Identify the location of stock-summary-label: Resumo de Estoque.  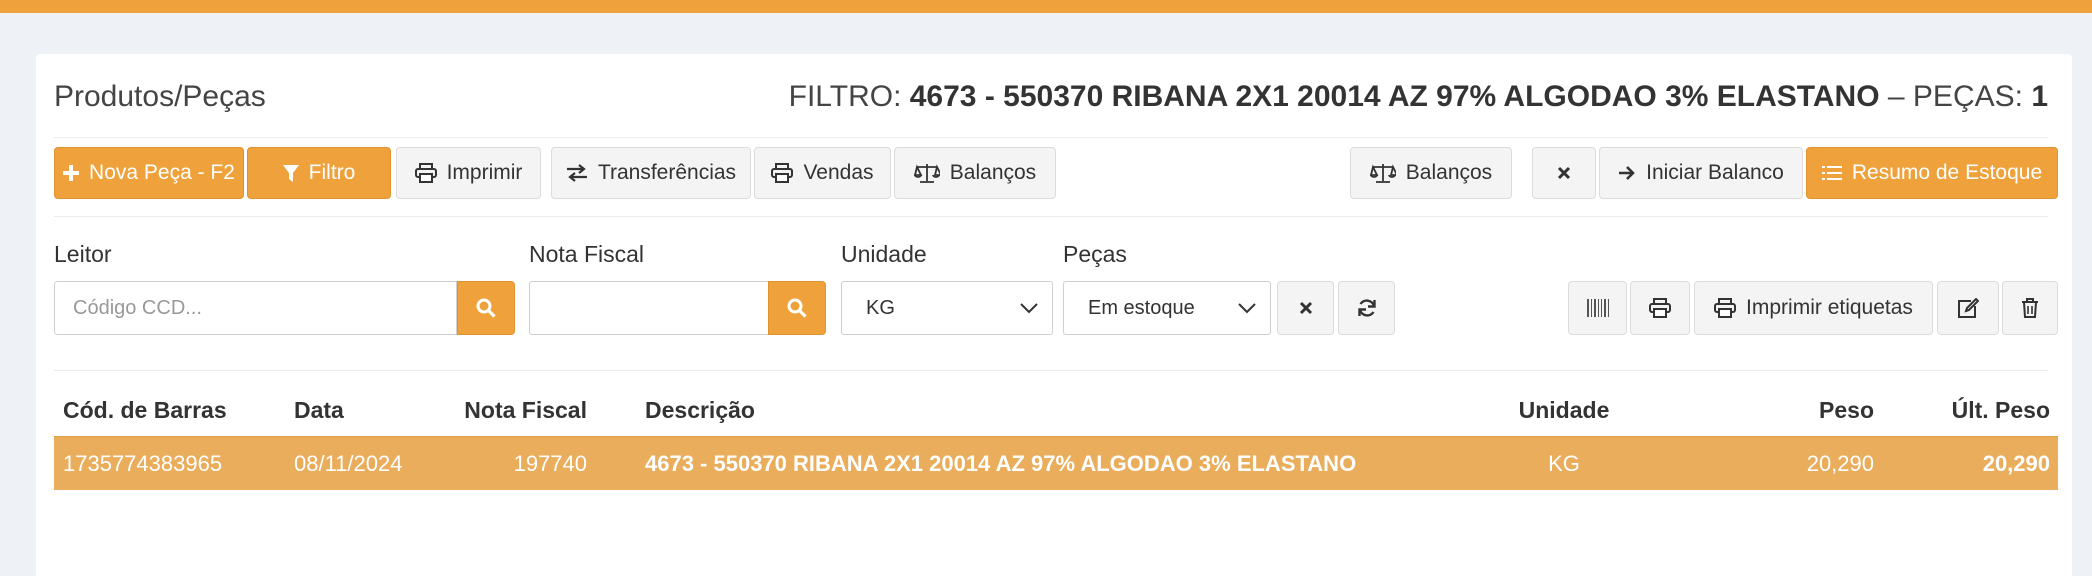
(1947, 172).